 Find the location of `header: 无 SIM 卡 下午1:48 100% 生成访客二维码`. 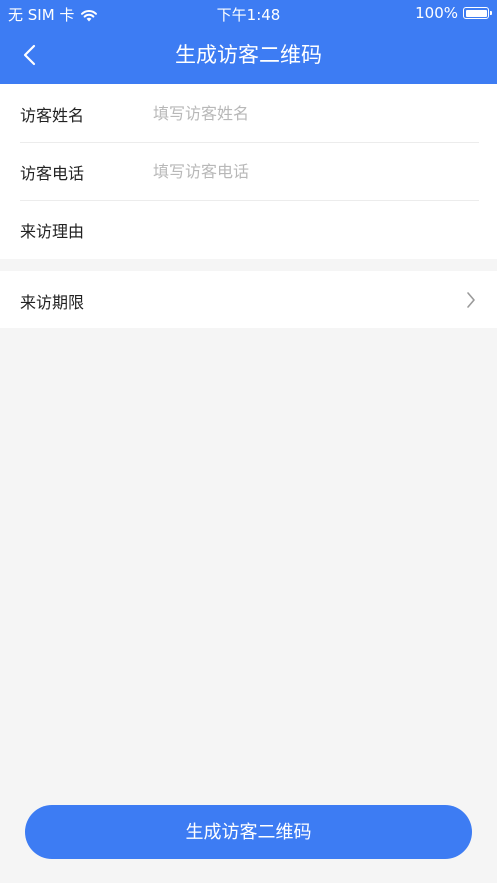

header: 无 SIM 卡 下午1:48 100% 生成访客二维码 is located at coordinates (248, 42).